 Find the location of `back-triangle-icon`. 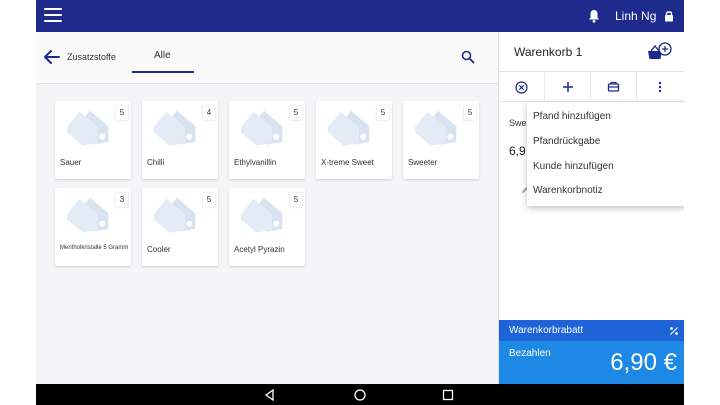

back-triangle-icon is located at coordinates (270, 395).